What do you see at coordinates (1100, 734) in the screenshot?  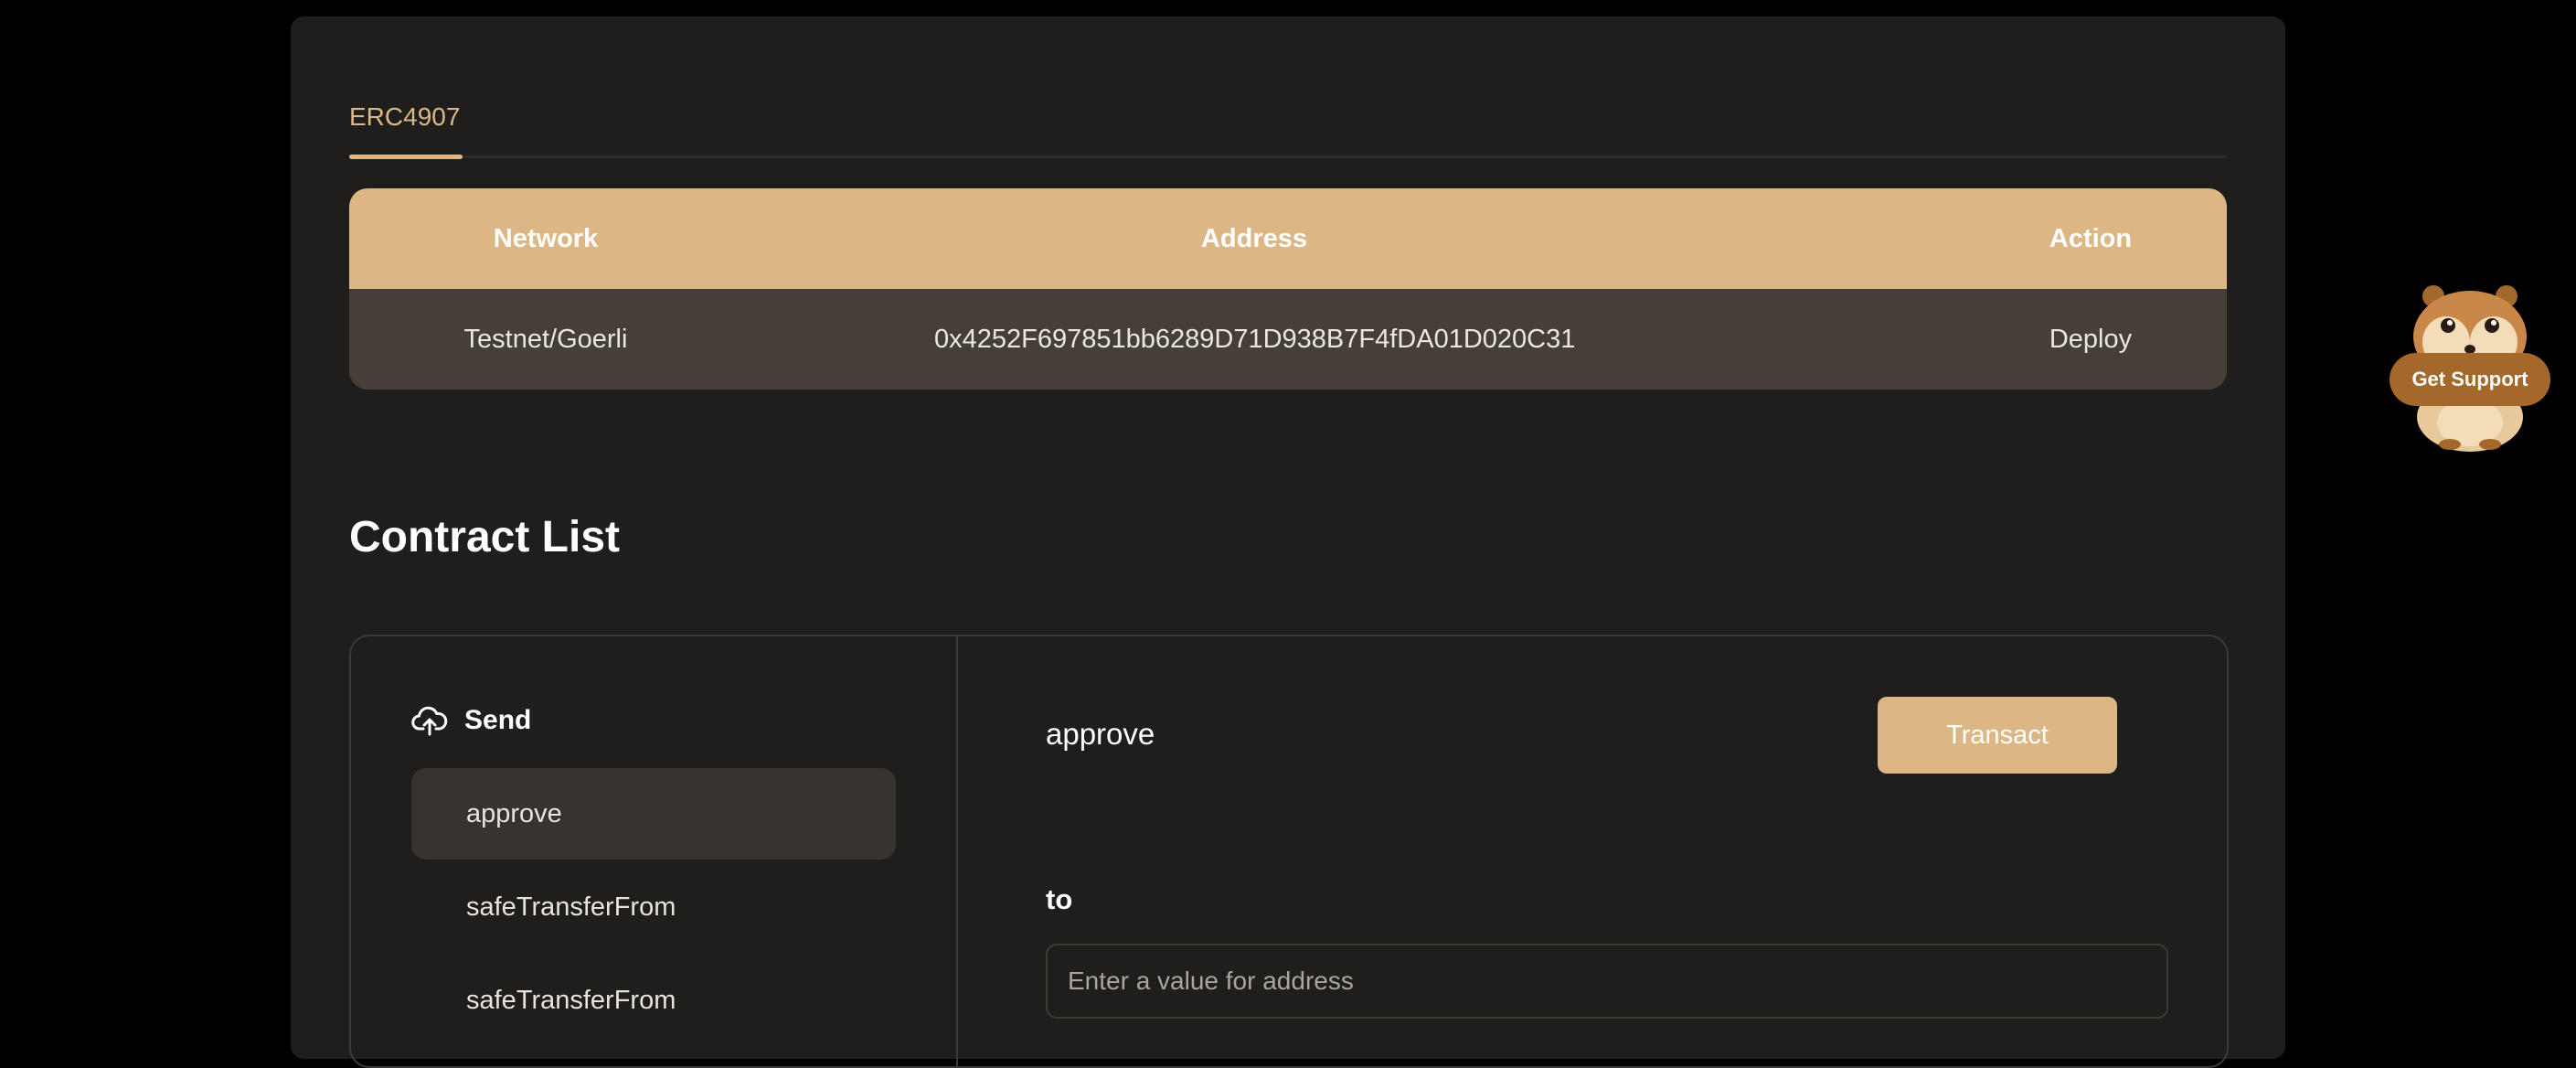 I see `selected-function-name: approve` at bounding box center [1100, 734].